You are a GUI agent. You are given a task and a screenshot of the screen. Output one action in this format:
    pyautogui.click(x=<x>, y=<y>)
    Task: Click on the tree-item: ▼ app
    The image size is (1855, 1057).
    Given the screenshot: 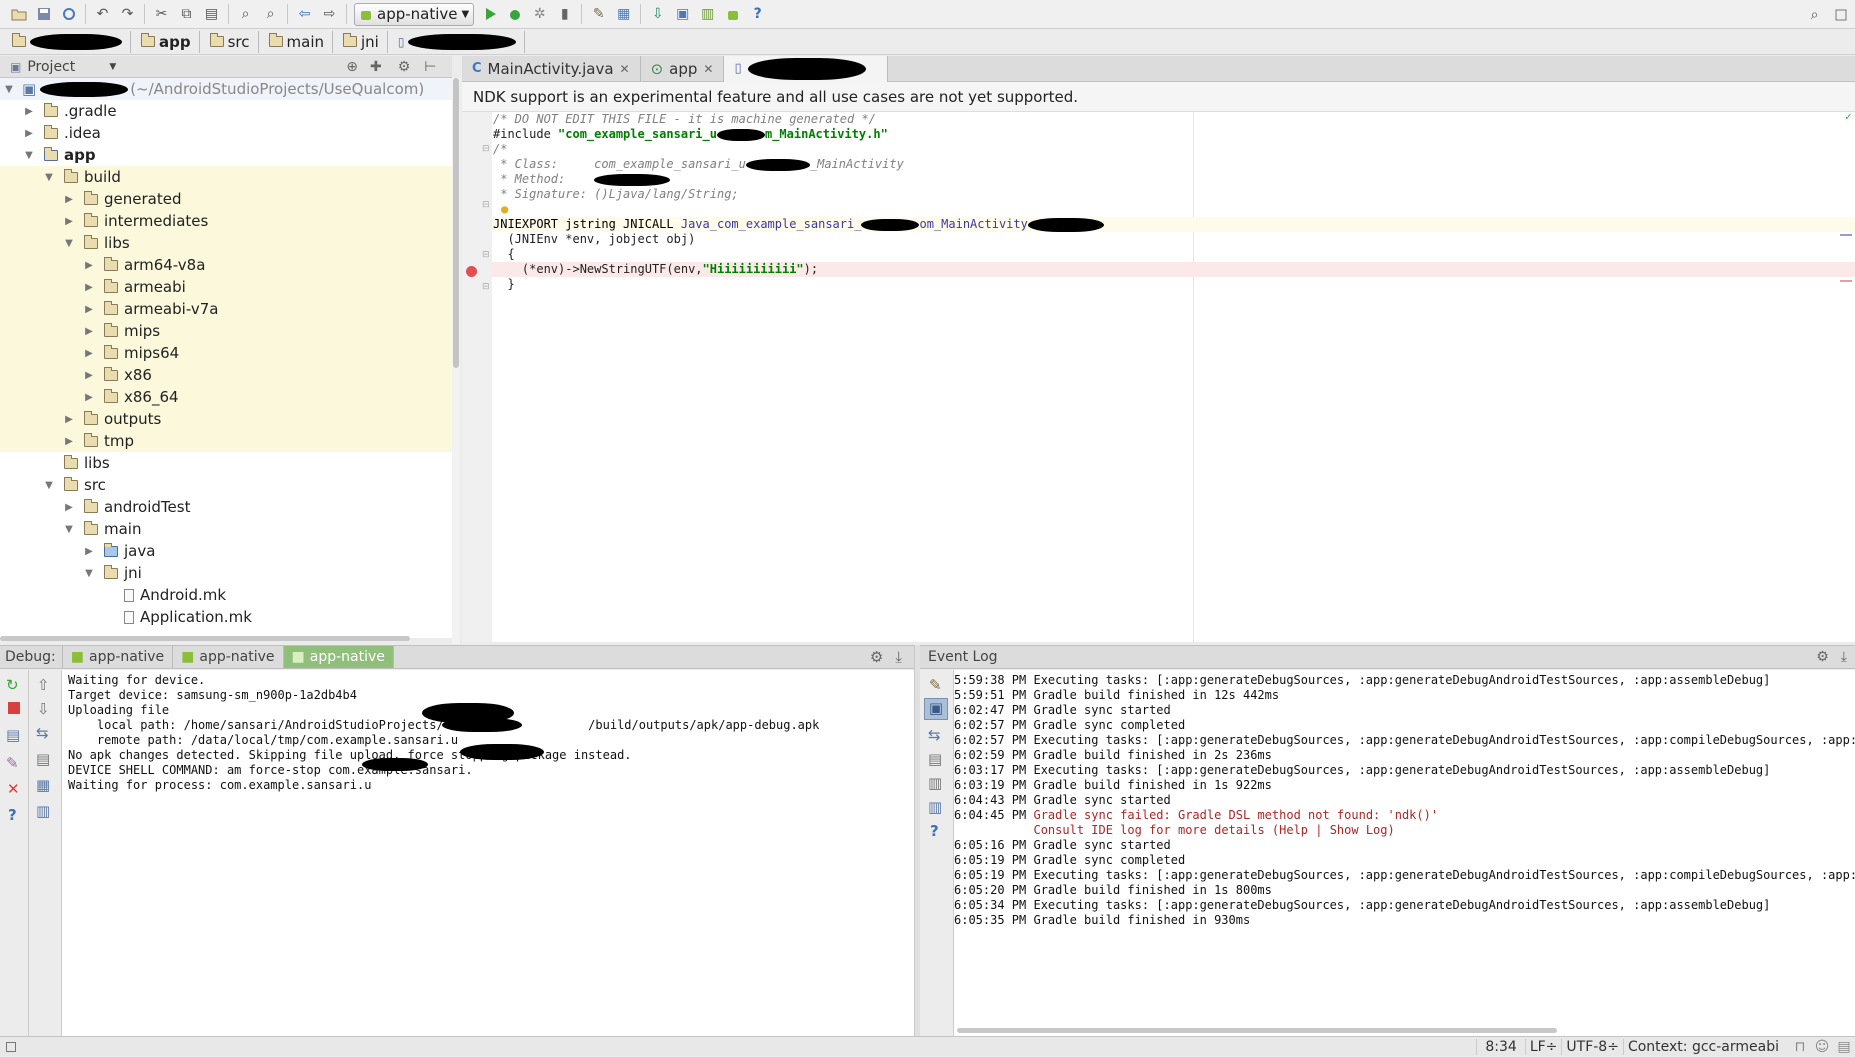 What is the action you would take?
    pyautogui.click(x=226, y=155)
    